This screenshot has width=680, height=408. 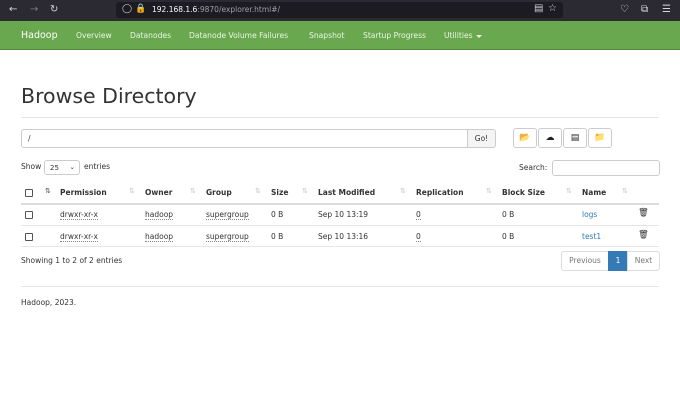 I want to click on paste-button: 📁, so click(x=600, y=138).